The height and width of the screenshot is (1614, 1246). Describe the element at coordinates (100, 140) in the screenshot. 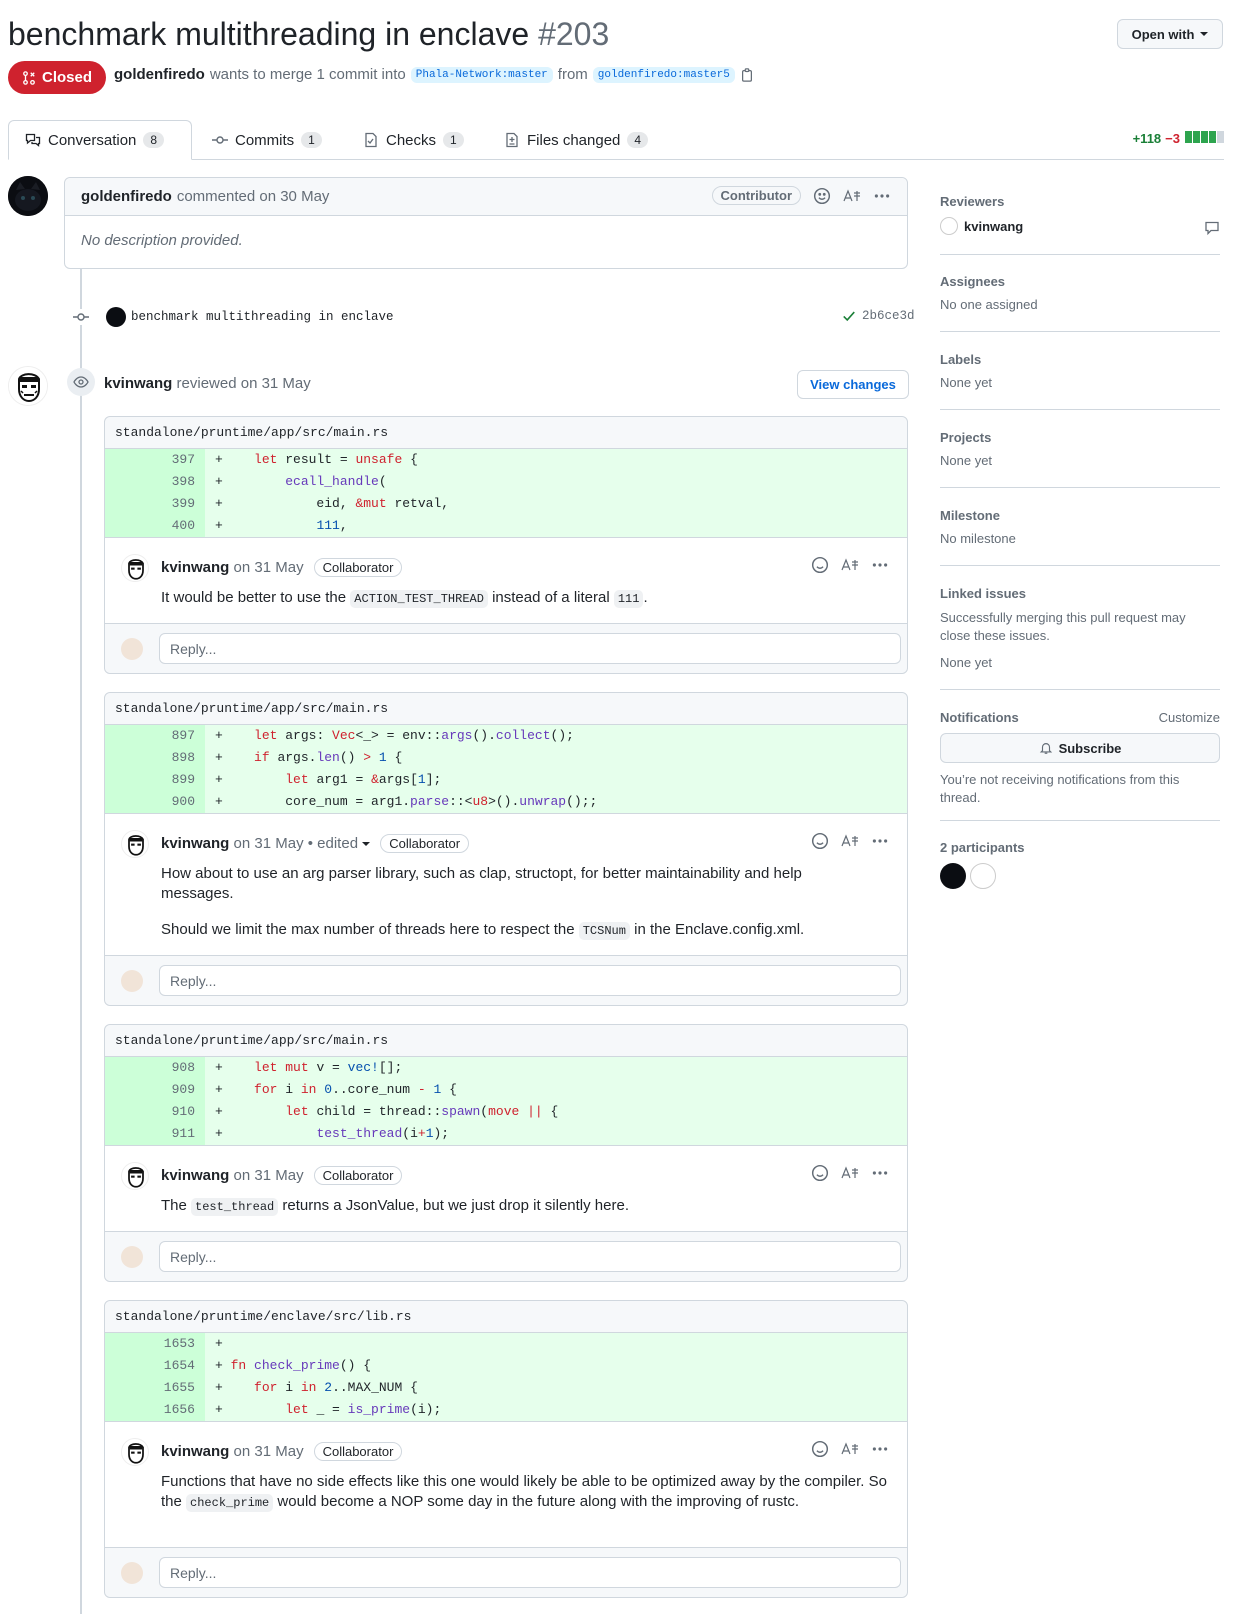

I see `tab-conversation: Conversation 8` at that location.